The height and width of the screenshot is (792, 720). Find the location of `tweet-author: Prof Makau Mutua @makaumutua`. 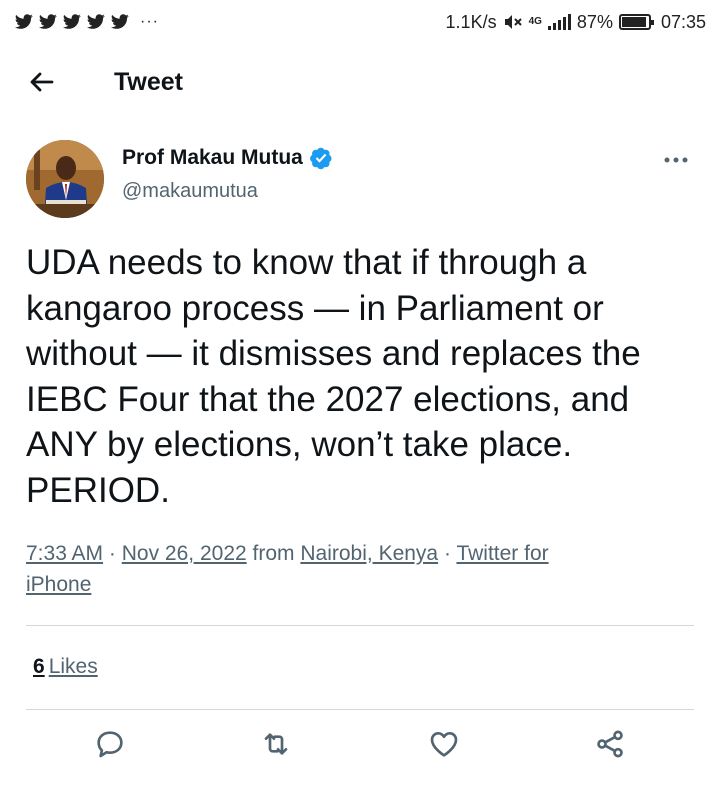

tweet-author: Prof Makau Mutua @makaumutua is located at coordinates (361, 180).